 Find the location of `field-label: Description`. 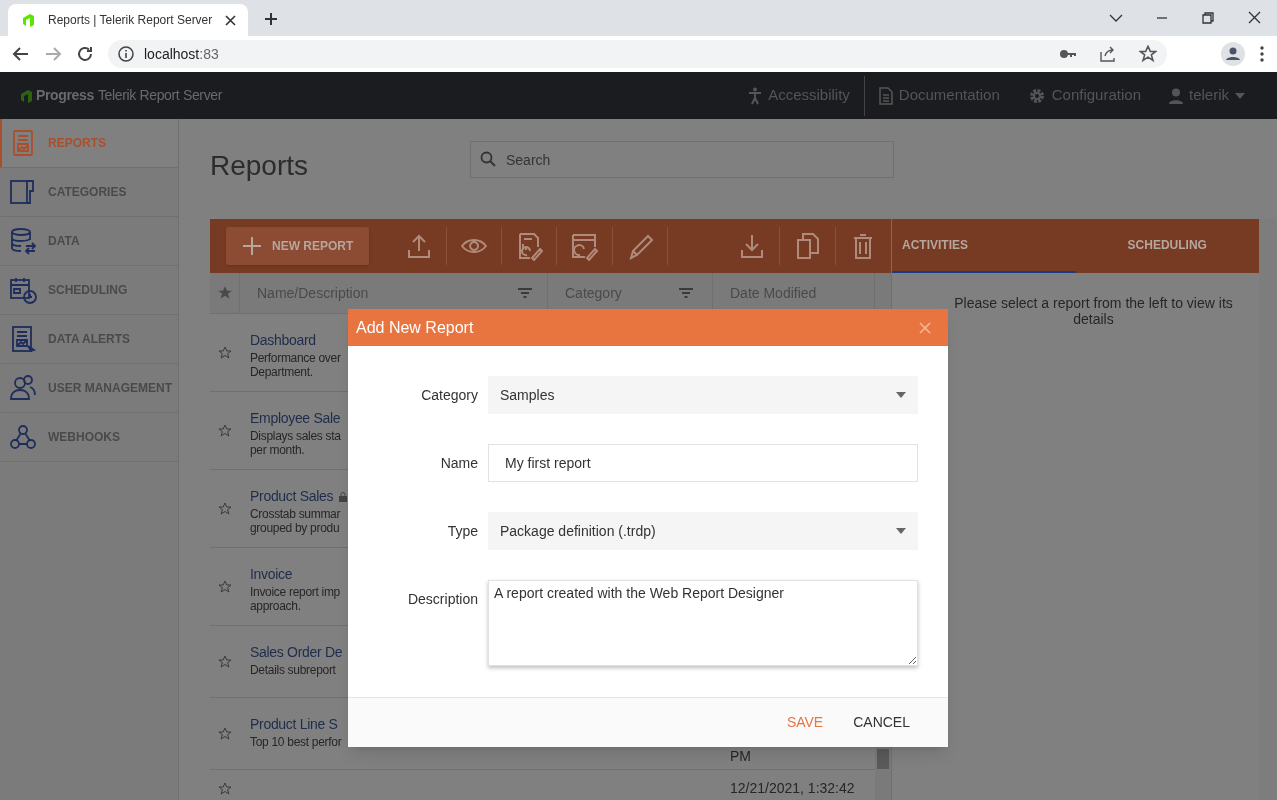

field-label: Description is located at coordinates (442, 599).